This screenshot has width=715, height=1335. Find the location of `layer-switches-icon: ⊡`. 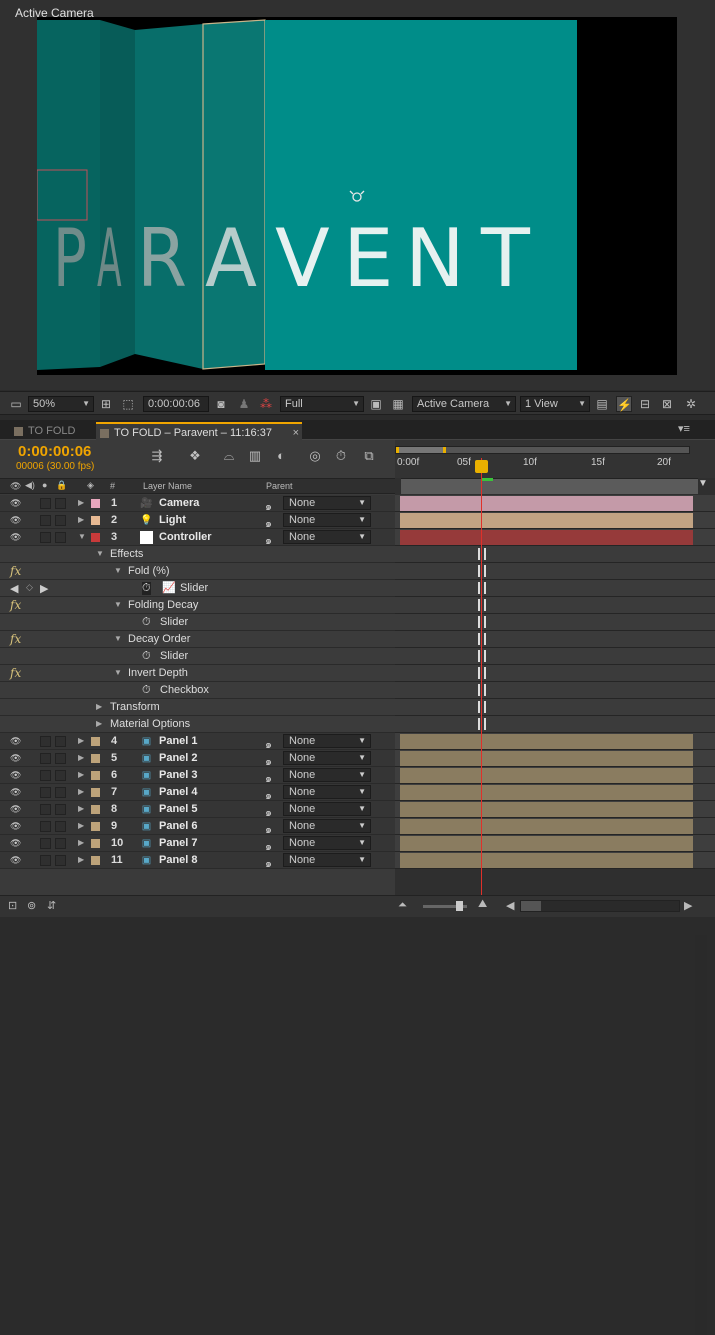

layer-switches-icon: ⊡ is located at coordinates (12, 905).